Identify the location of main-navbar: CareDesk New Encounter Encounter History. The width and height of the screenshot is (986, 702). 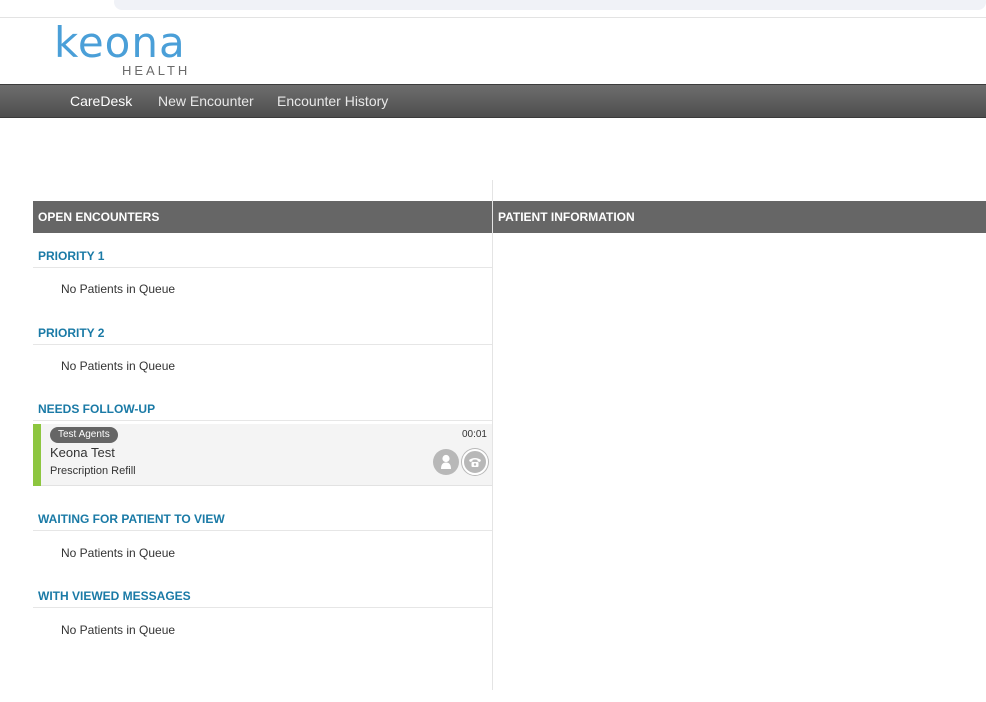
(493, 101).